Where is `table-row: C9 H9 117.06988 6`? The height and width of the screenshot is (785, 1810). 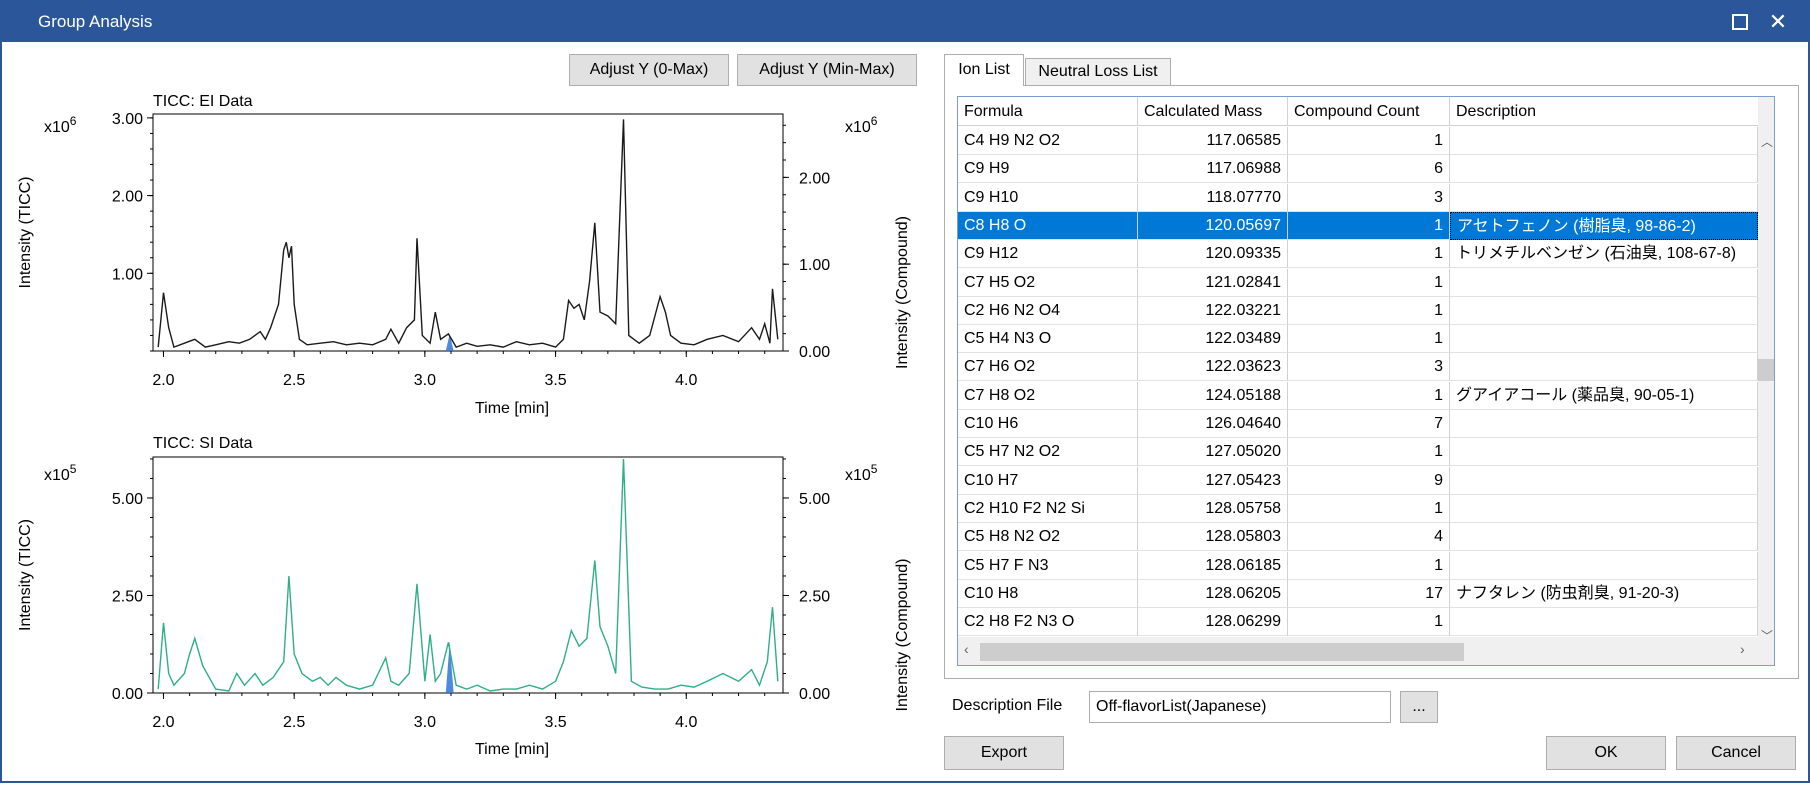
table-row: C9 H9 117.06988 6 is located at coordinates (1366, 169).